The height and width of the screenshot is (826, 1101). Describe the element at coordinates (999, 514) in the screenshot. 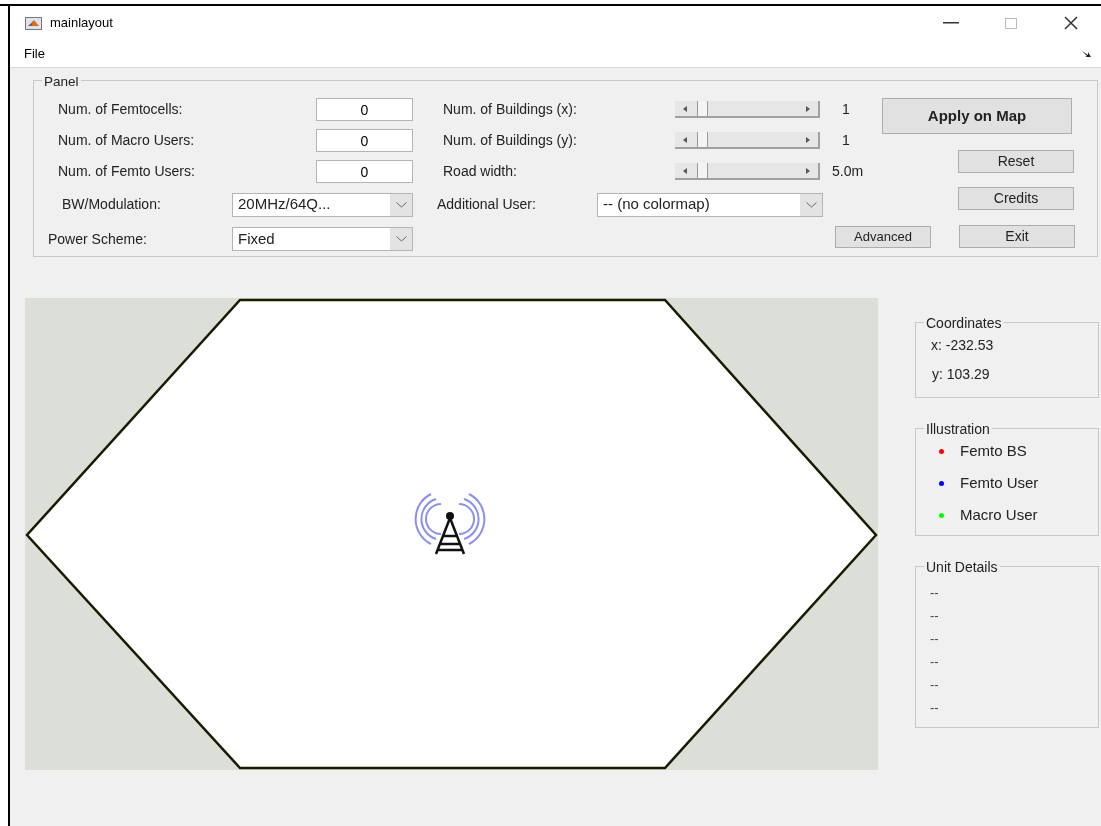

I see `legend-label: Macro User` at that location.